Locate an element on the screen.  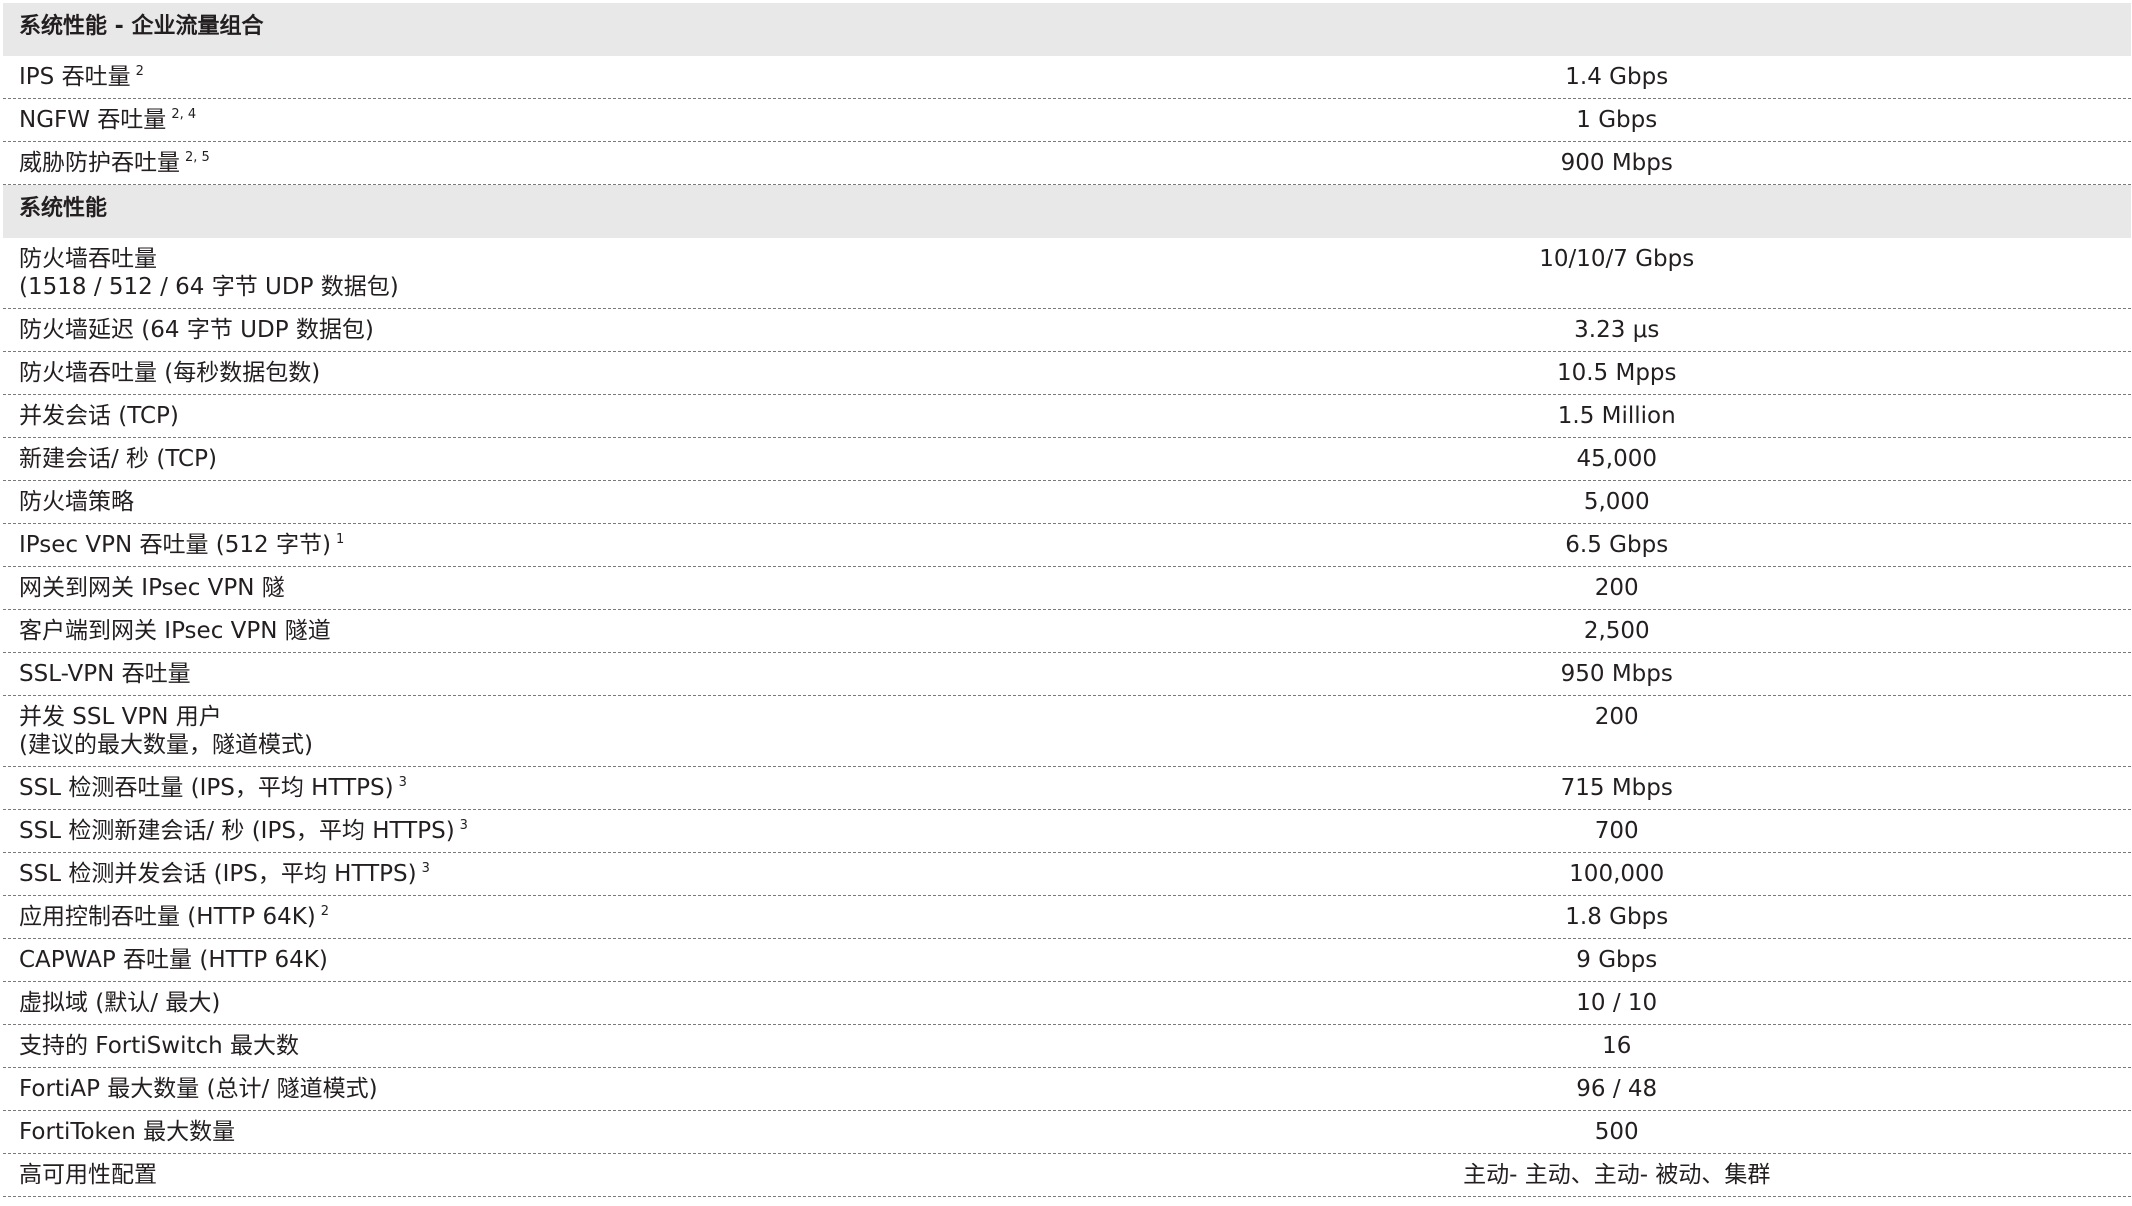
section-header: 系统性能 - 企业流量组合 is located at coordinates (1067, 29).